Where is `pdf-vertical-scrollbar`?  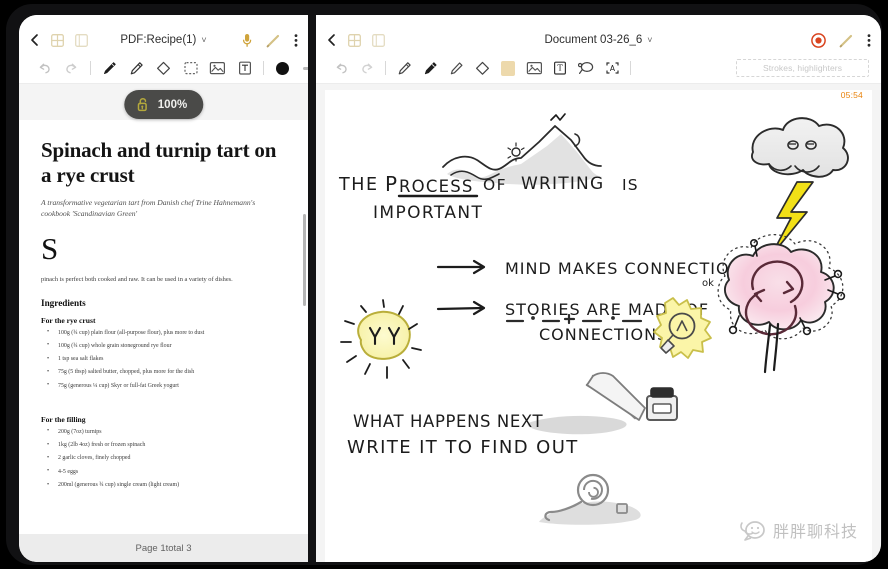 pdf-vertical-scrollbar is located at coordinates (304, 260).